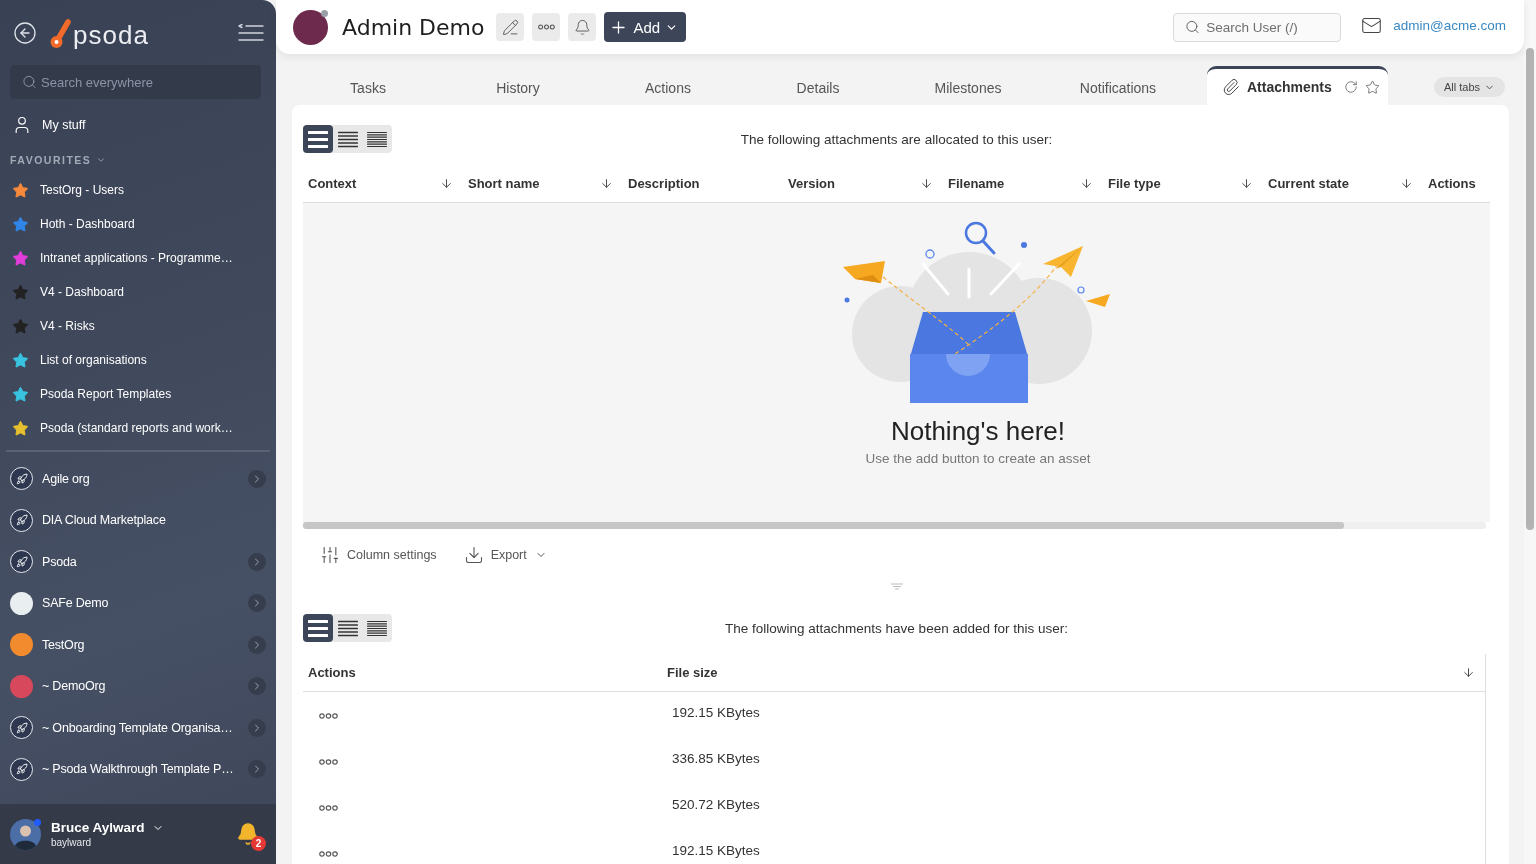 The width and height of the screenshot is (1536, 864). What do you see at coordinates (504, 183) in the screenshot?
I see `column-header: Short name` at bounding box center [504, 183].